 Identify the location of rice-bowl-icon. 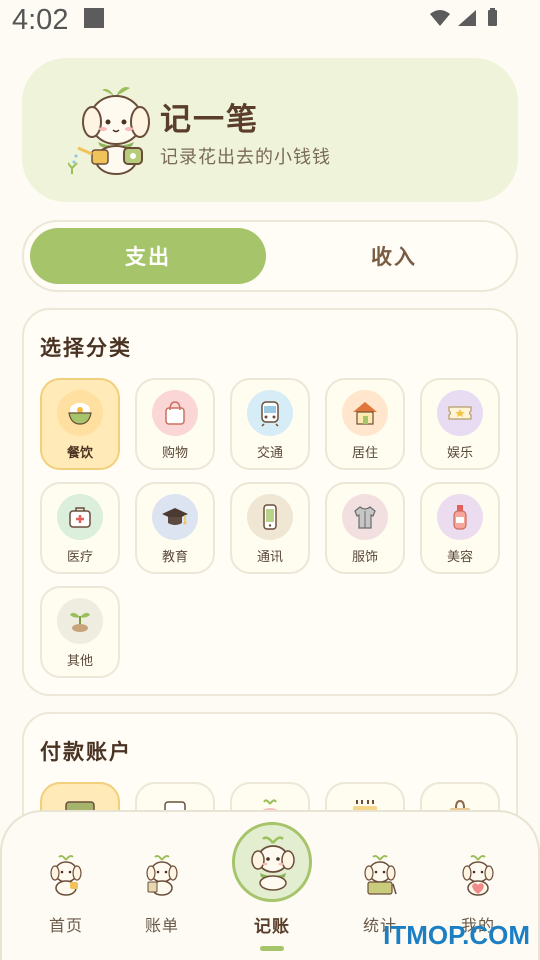
(80, 413).